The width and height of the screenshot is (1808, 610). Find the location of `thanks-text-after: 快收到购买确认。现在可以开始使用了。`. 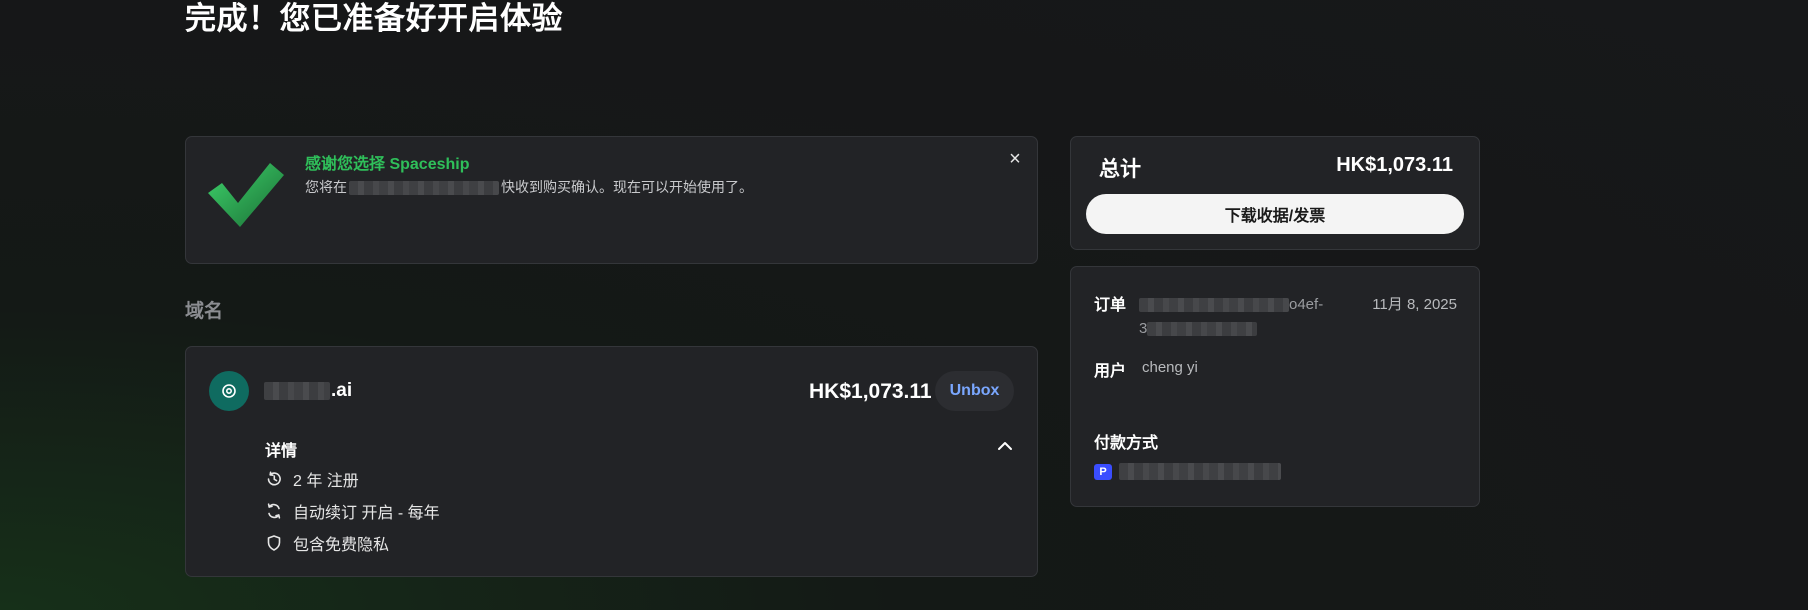

thanks-text-after: 快收到购买确认。现在可以开始使用了。 is located at coordinates (627, 187).